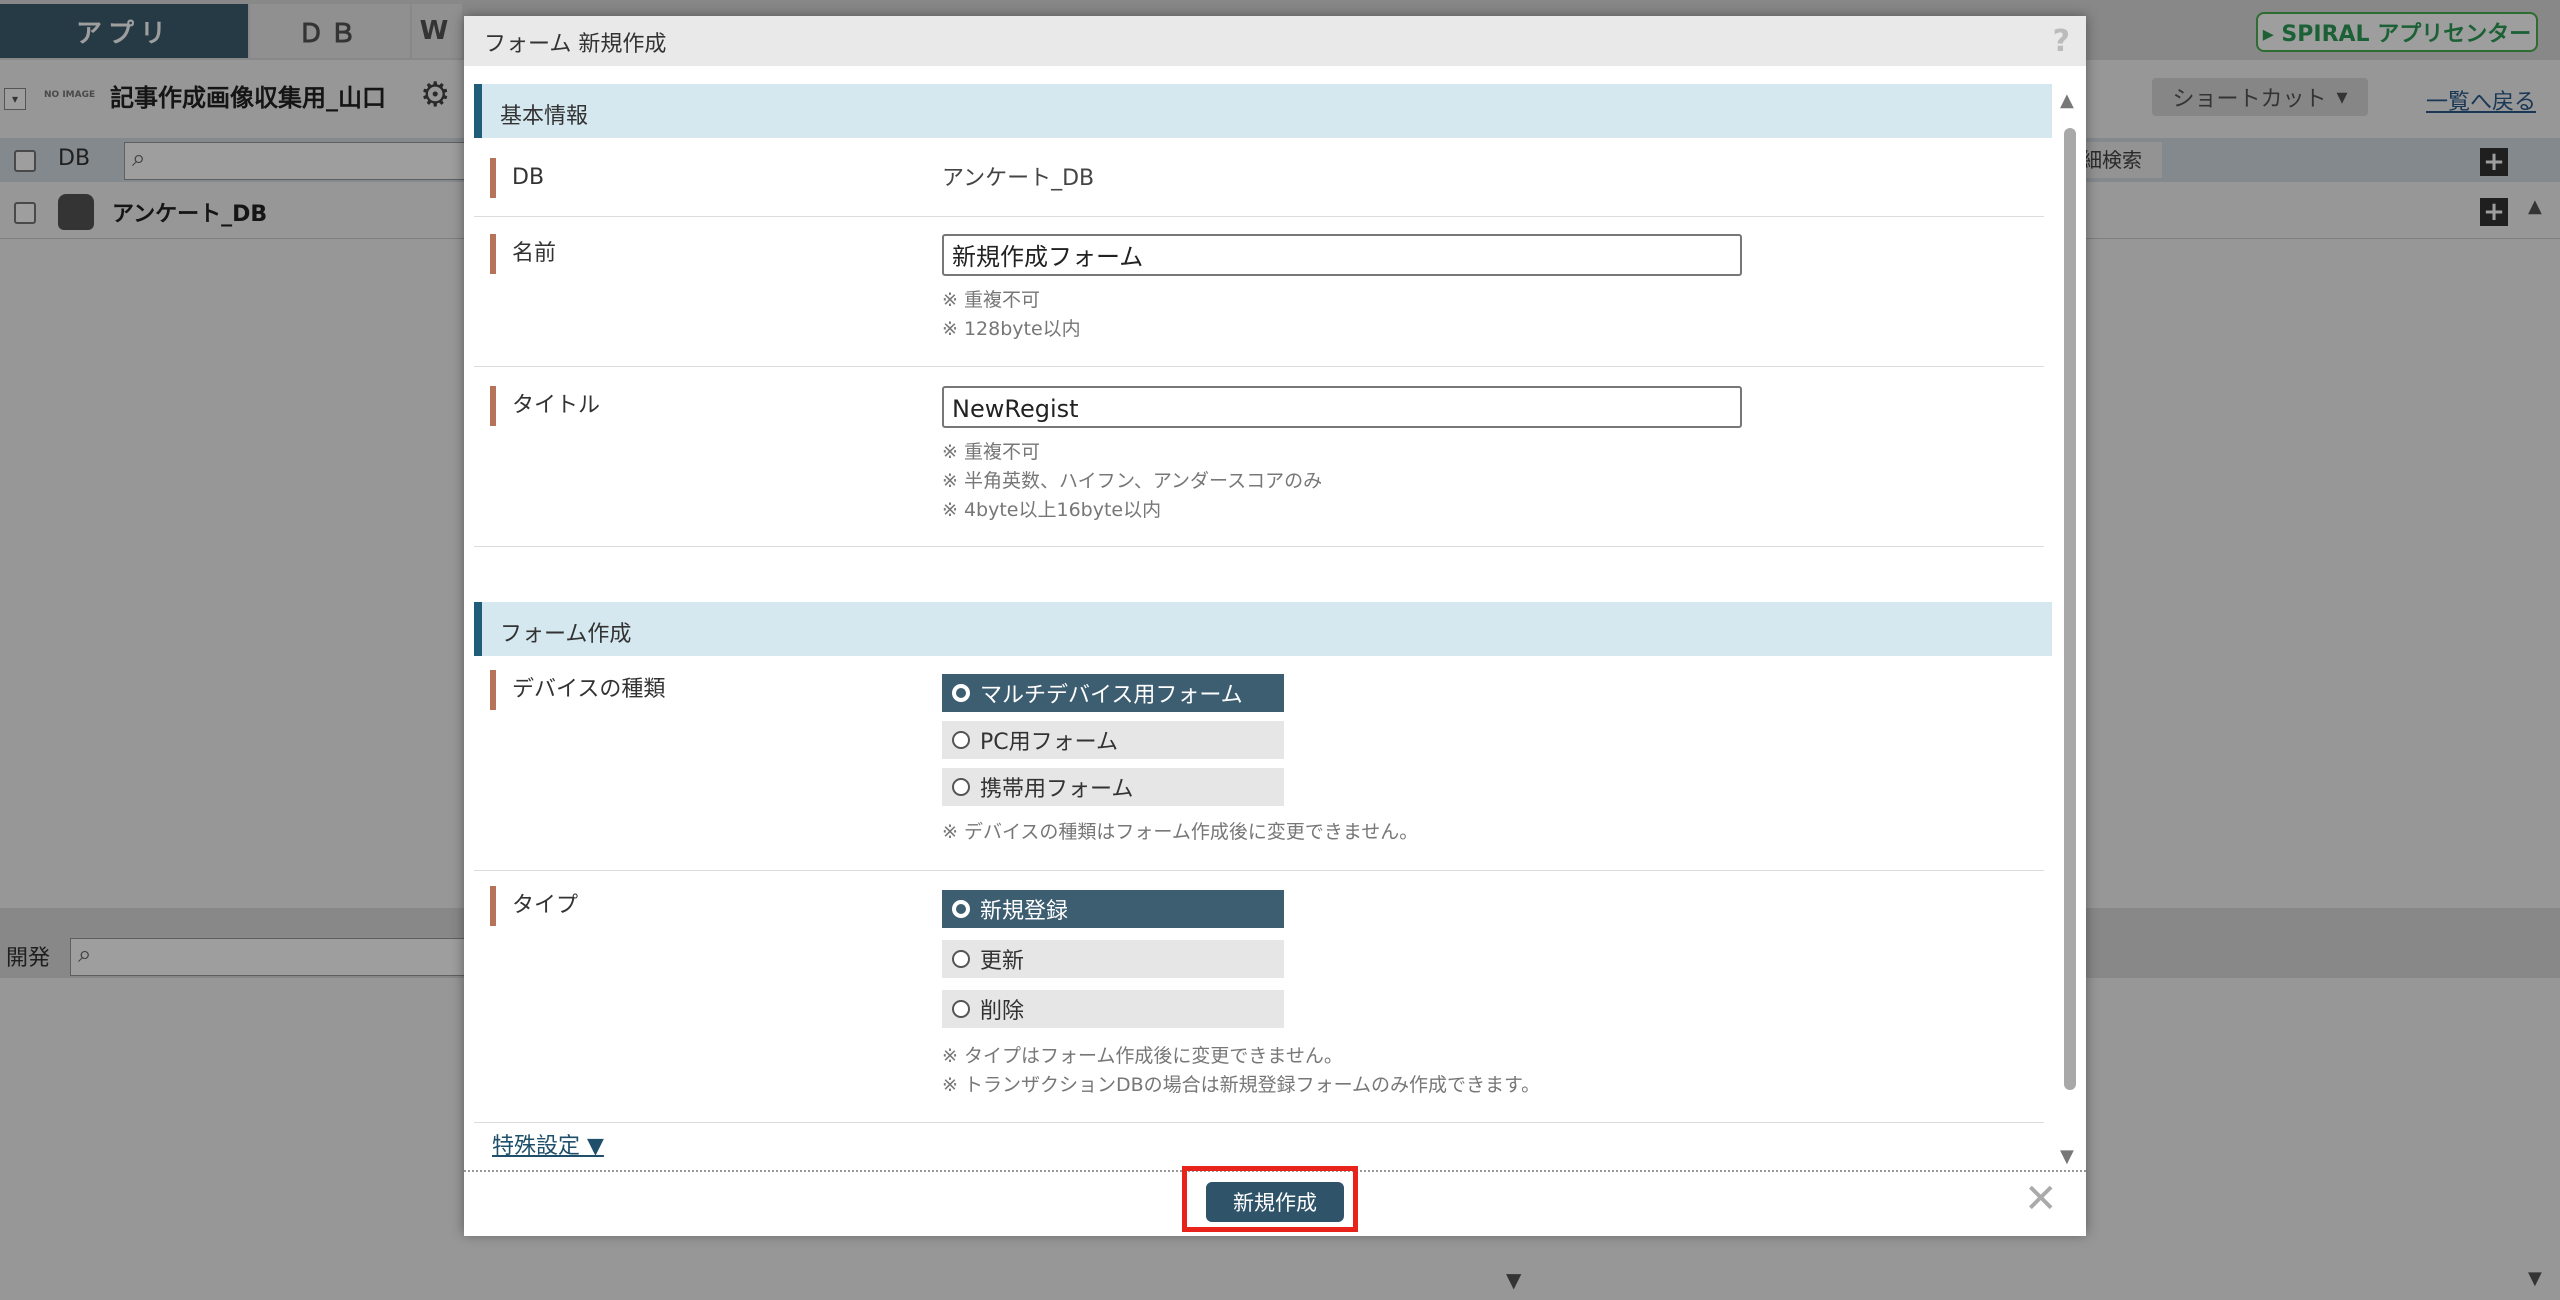 The image size is (2560, 1300). What do you see at coordinates (1113, 1009) in the screenshot?
I see `type-option-delete: 削除` at bounding box center [1113, 1009].